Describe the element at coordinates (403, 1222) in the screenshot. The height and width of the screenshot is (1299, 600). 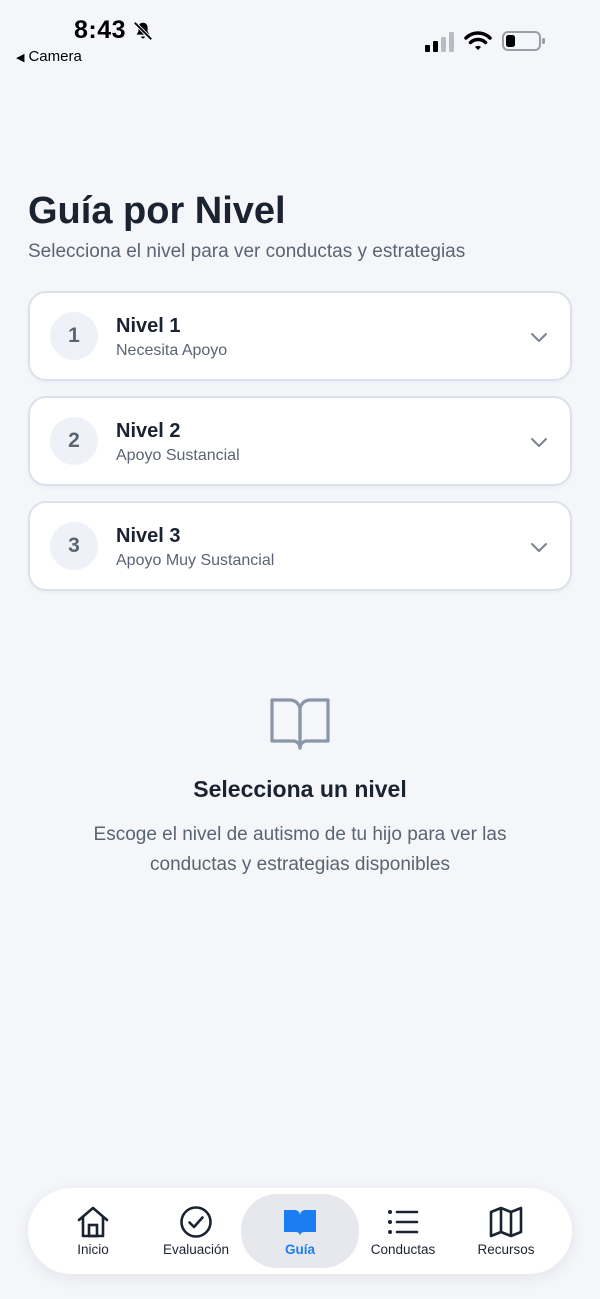
I see `list-icon` at that location.